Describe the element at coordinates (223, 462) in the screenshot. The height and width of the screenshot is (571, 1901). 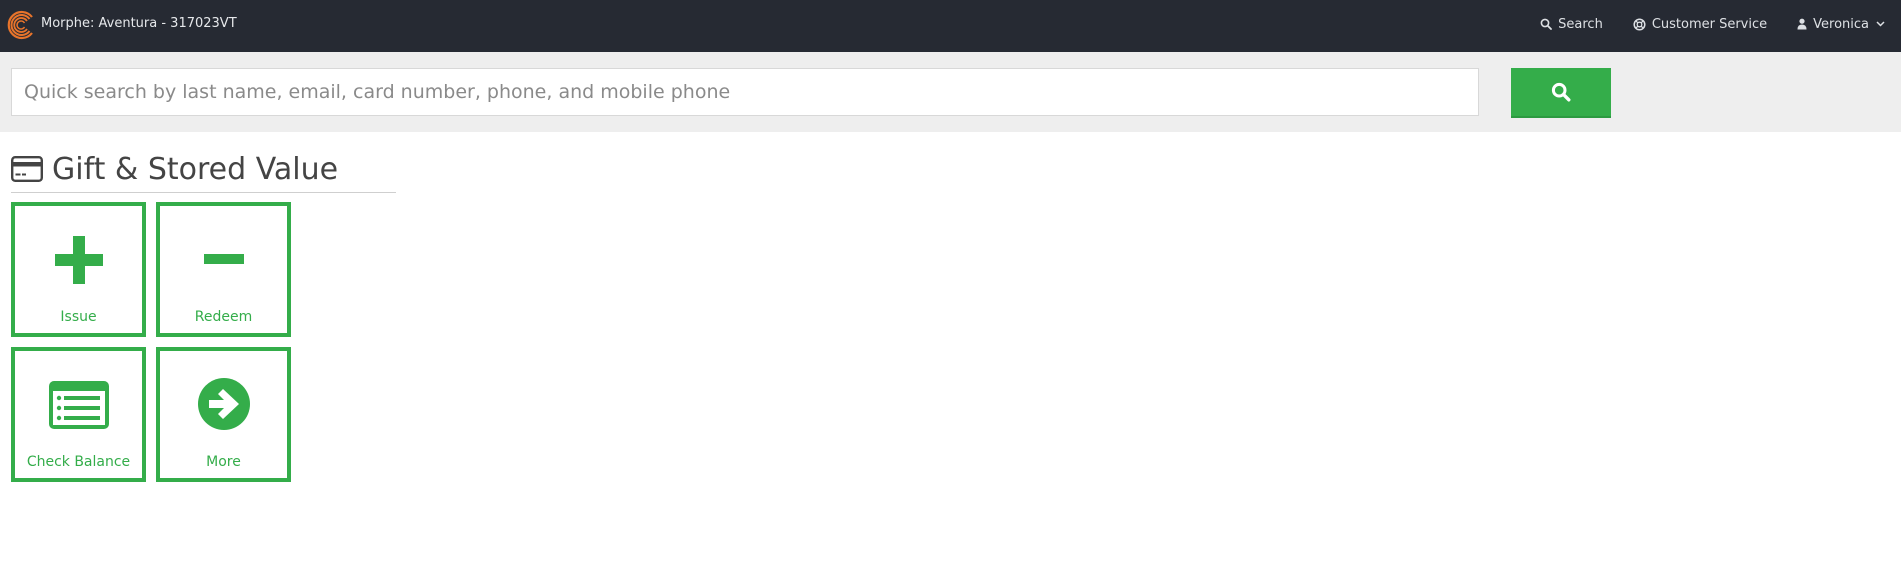
I see `more-label: More` at that location.